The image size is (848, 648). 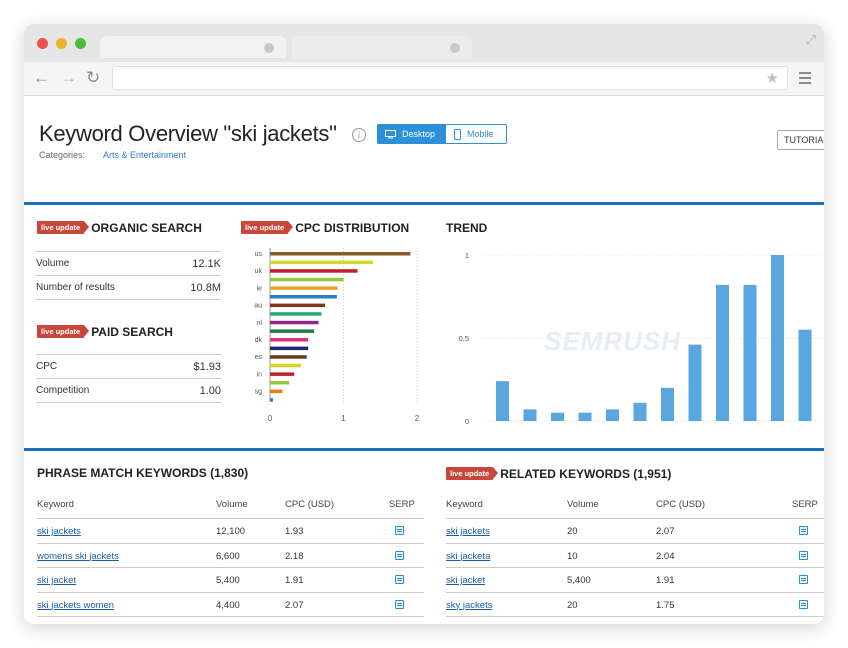 I want to click on related-col-cpc: CPC (USD), so click(x=680, y=504).